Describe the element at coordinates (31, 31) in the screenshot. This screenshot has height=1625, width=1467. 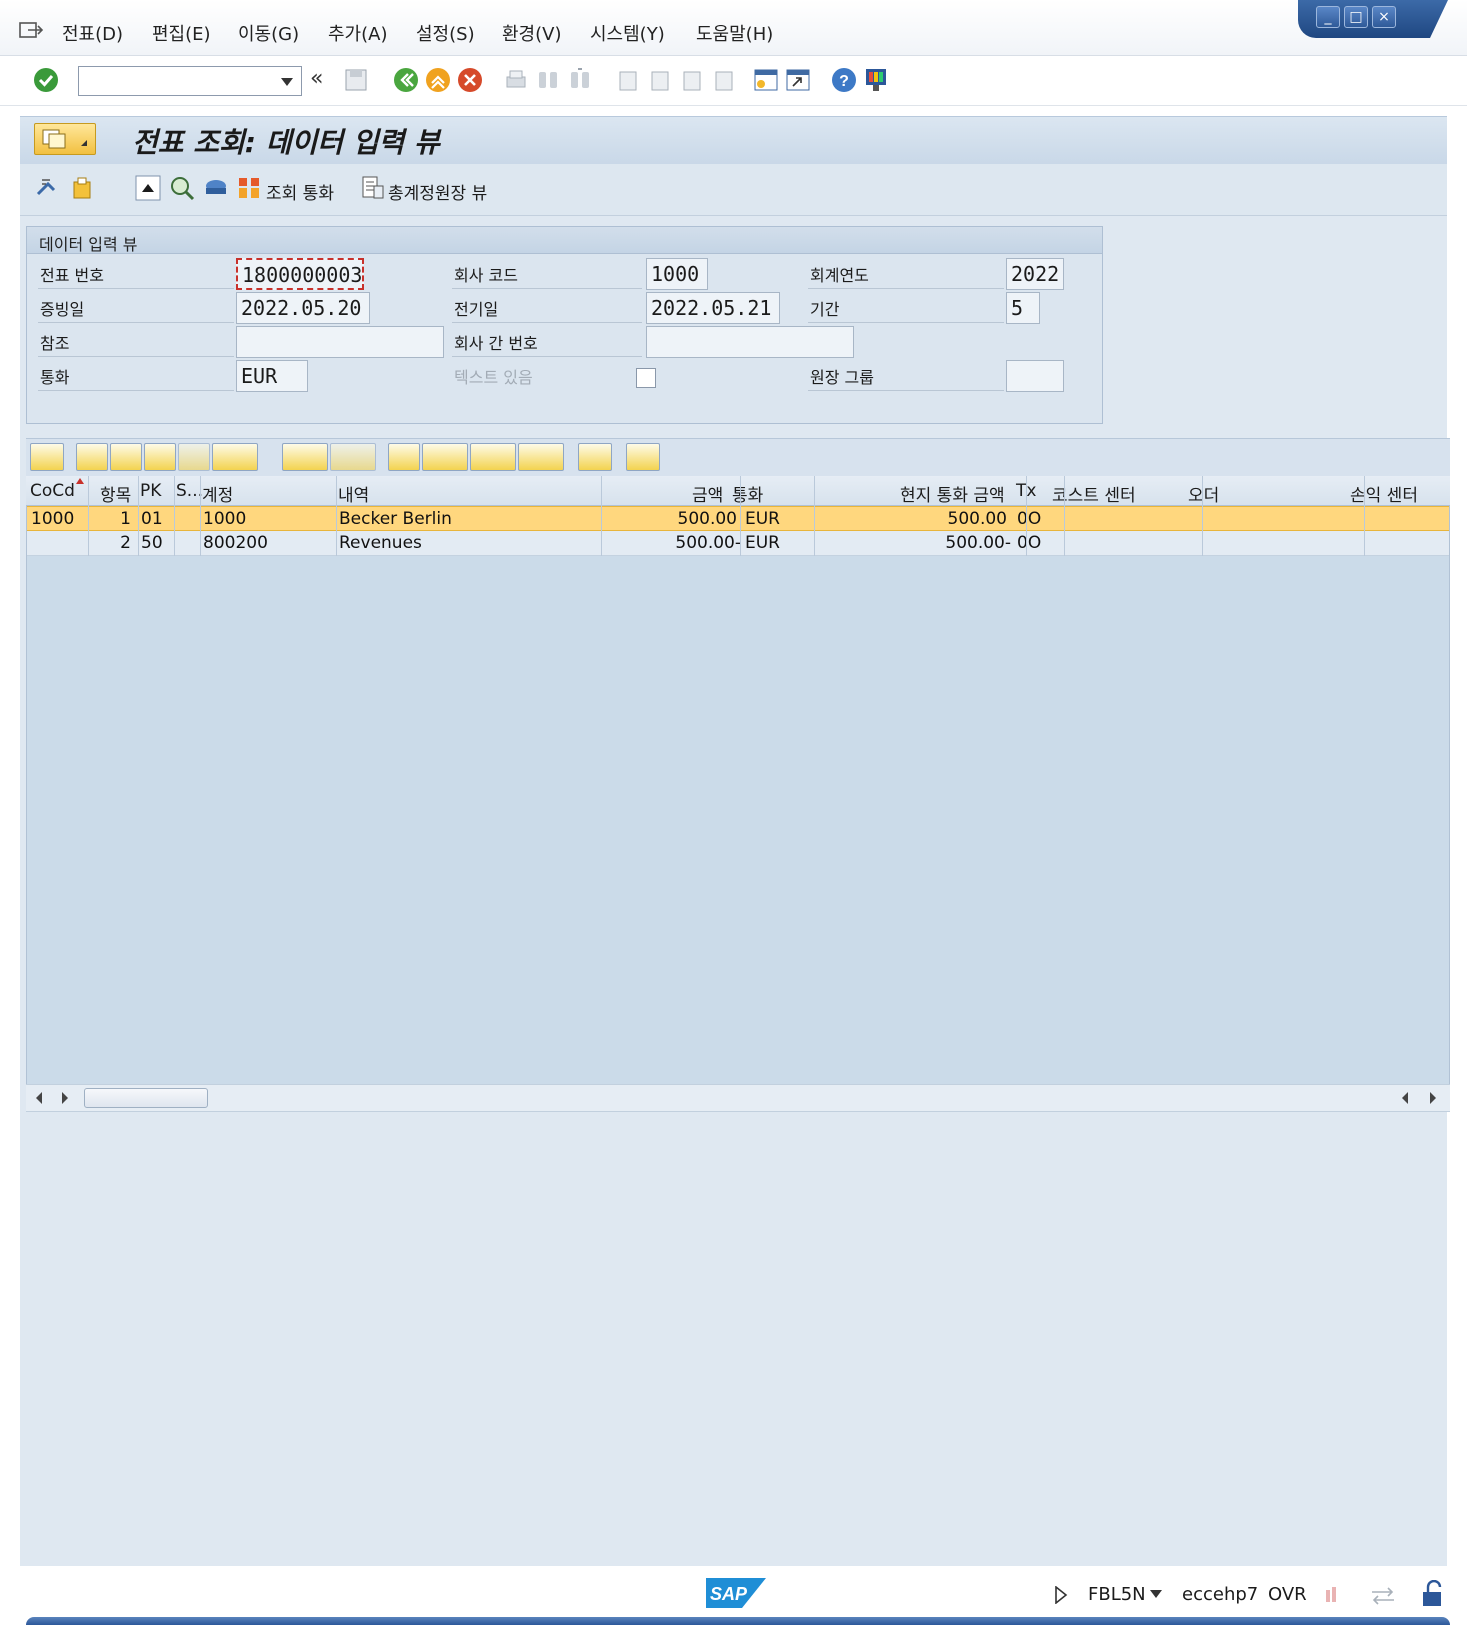
I see `menu-exit-icon` at that location.